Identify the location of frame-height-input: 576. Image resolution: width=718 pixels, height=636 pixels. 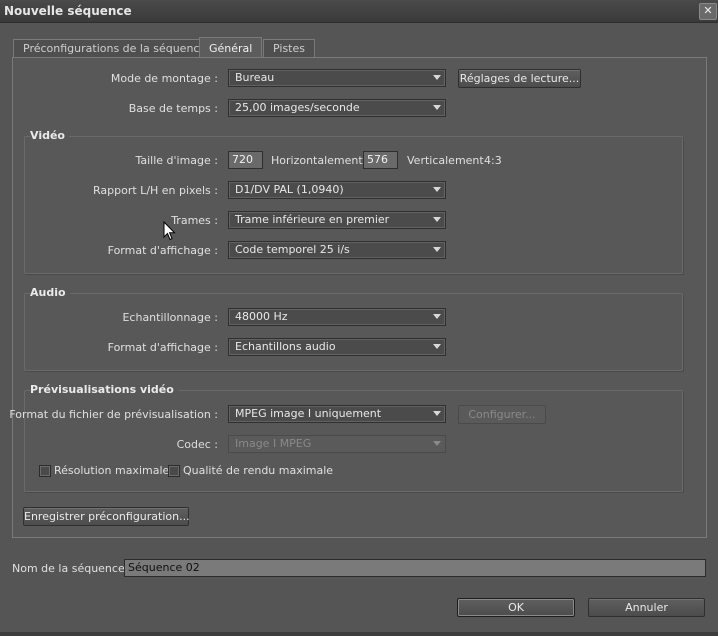
(380, 160).